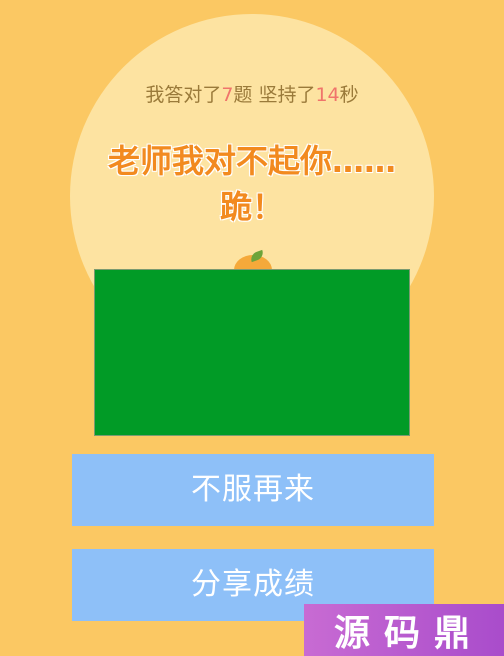  What do you see at coordinates (183, 95) in the screenshot?
I see `score-text-1: 我答对了` at bounding box center [183, 95].